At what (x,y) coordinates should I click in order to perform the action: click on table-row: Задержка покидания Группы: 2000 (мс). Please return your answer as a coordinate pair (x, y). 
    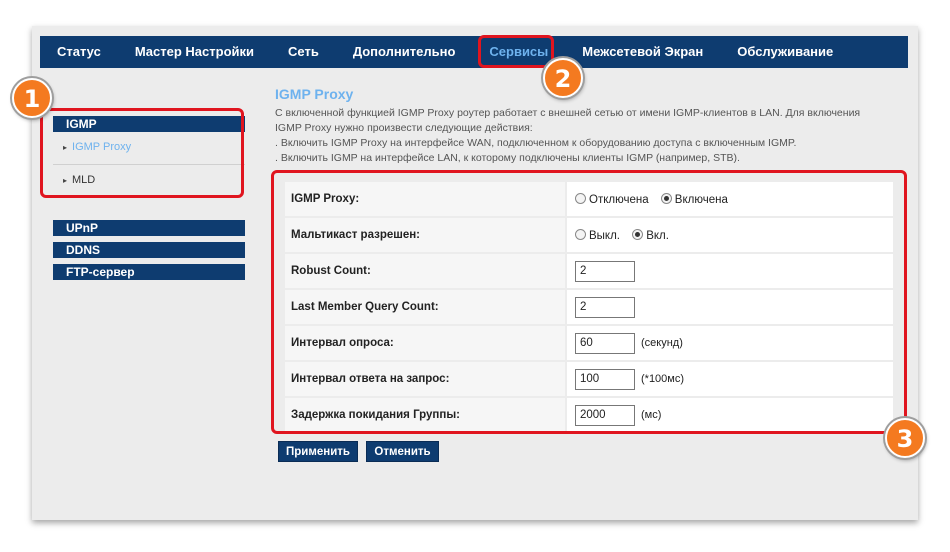
    Looking at the image, I should click on (589, 415).